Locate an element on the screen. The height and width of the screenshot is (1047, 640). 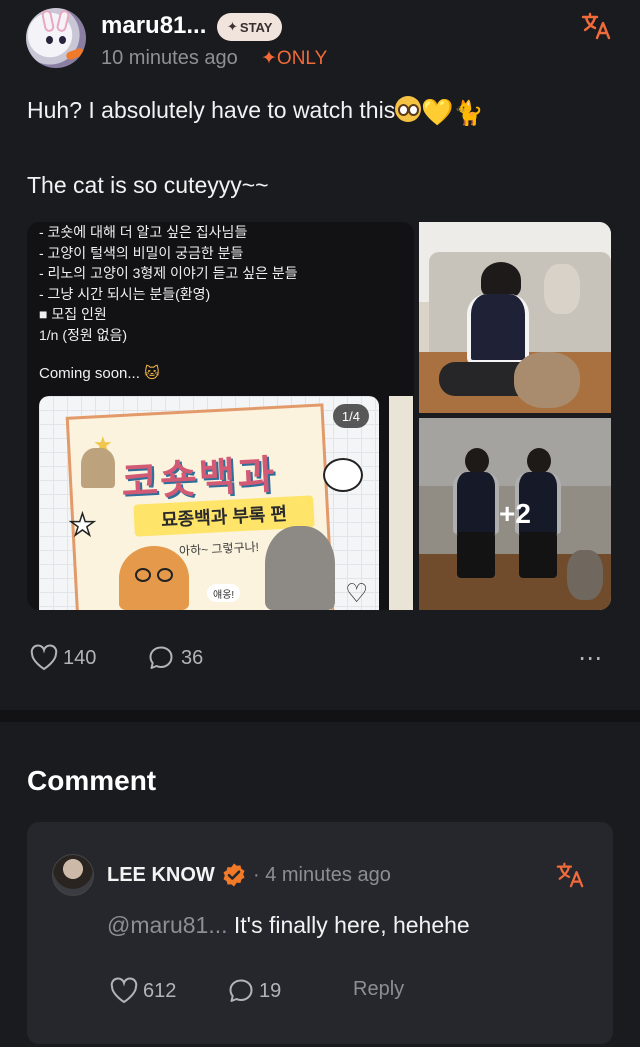
commenter-name: LEE KNOW is located at coordinates (161, 875).